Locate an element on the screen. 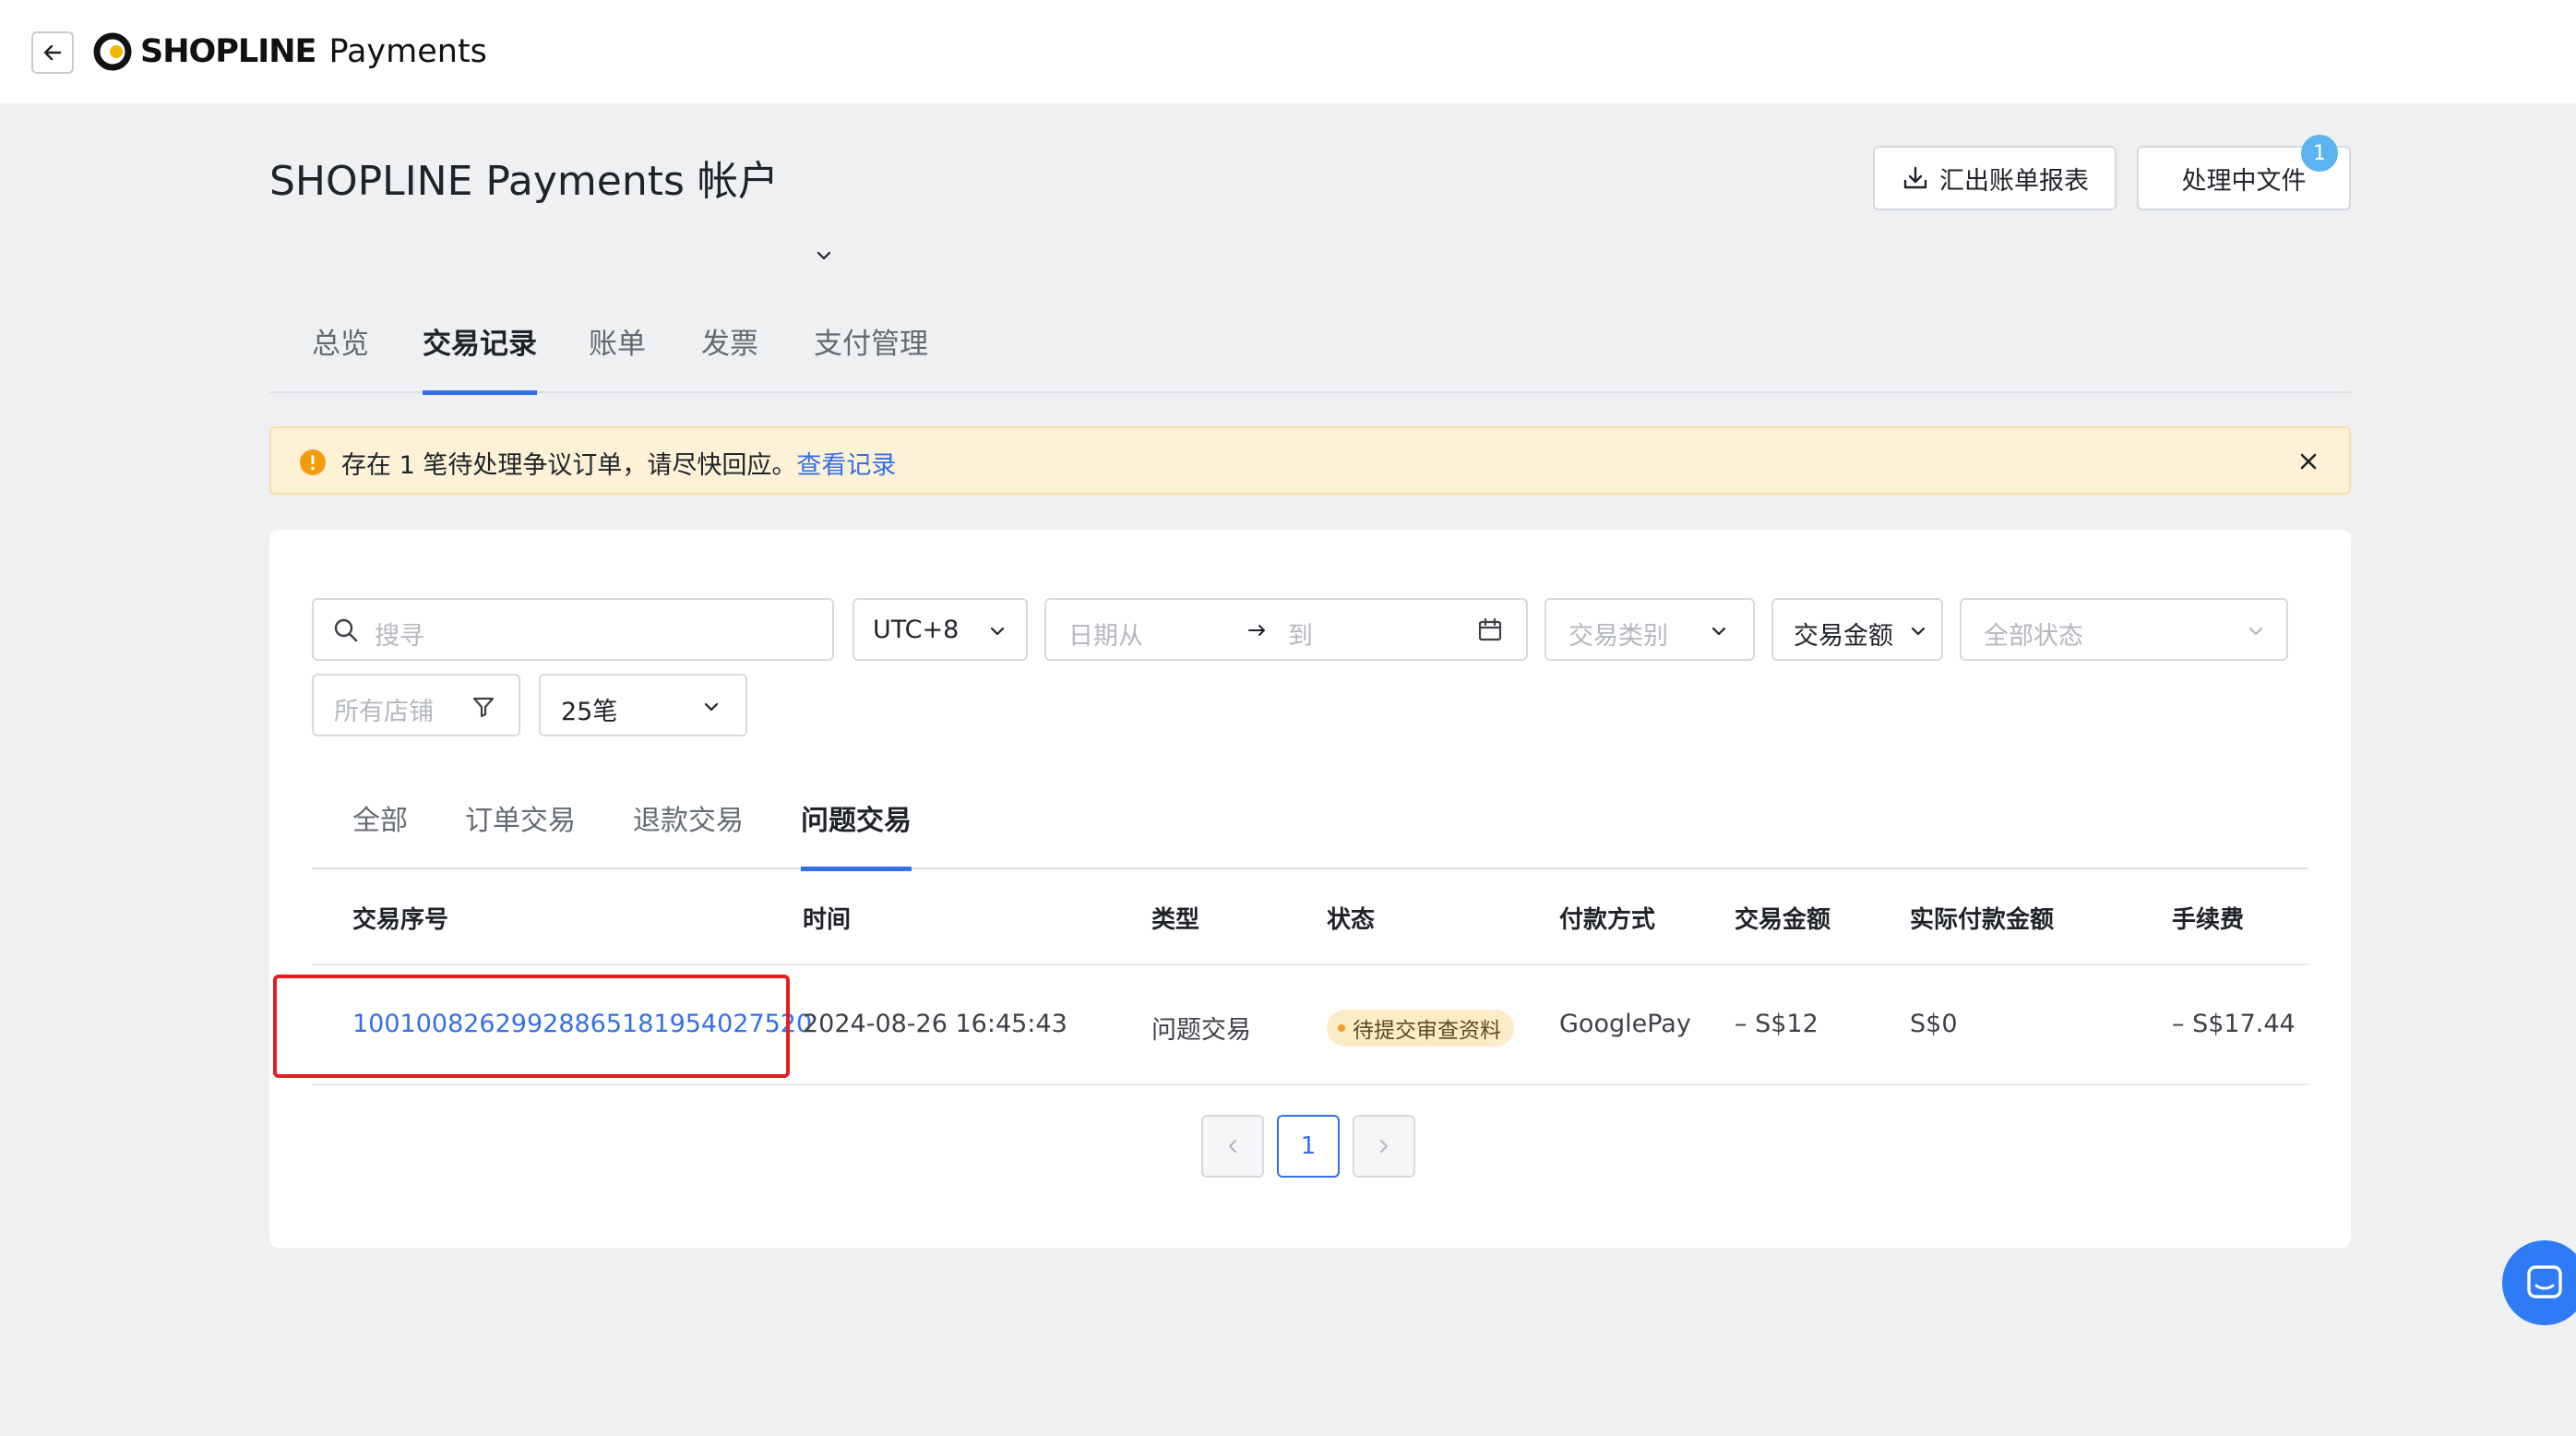 The image size is (2576, 1436). prev-page-button is located at coordinates (1232, 1146).